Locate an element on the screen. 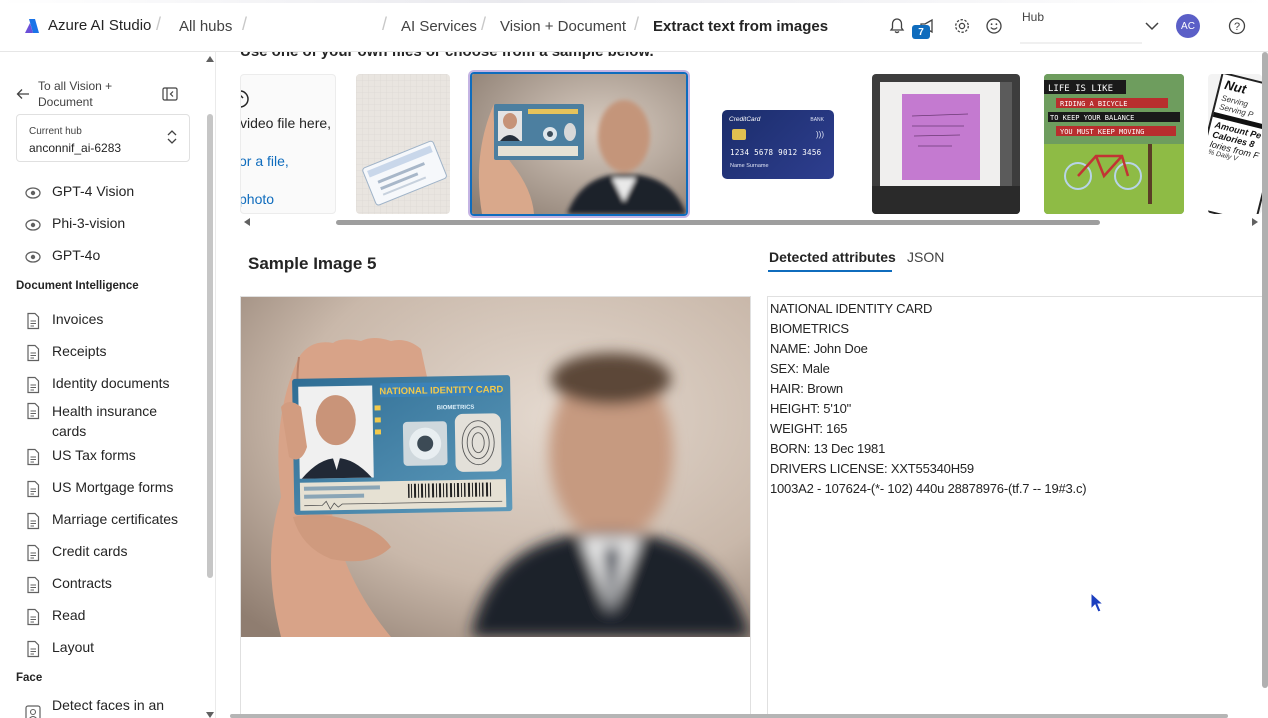 Image resolution: width=1268 pixels, height=718 pixels. upload-file-card: video file here, or a file, photo is located at coordinates (288, 144).